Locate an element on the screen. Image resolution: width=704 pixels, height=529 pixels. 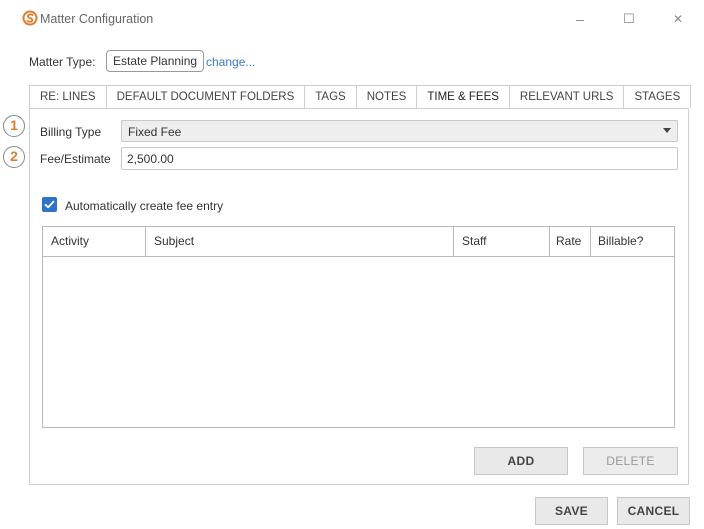
table-header: Activity Subject Staff Rate Billable? is located at coordinates (358, 242).